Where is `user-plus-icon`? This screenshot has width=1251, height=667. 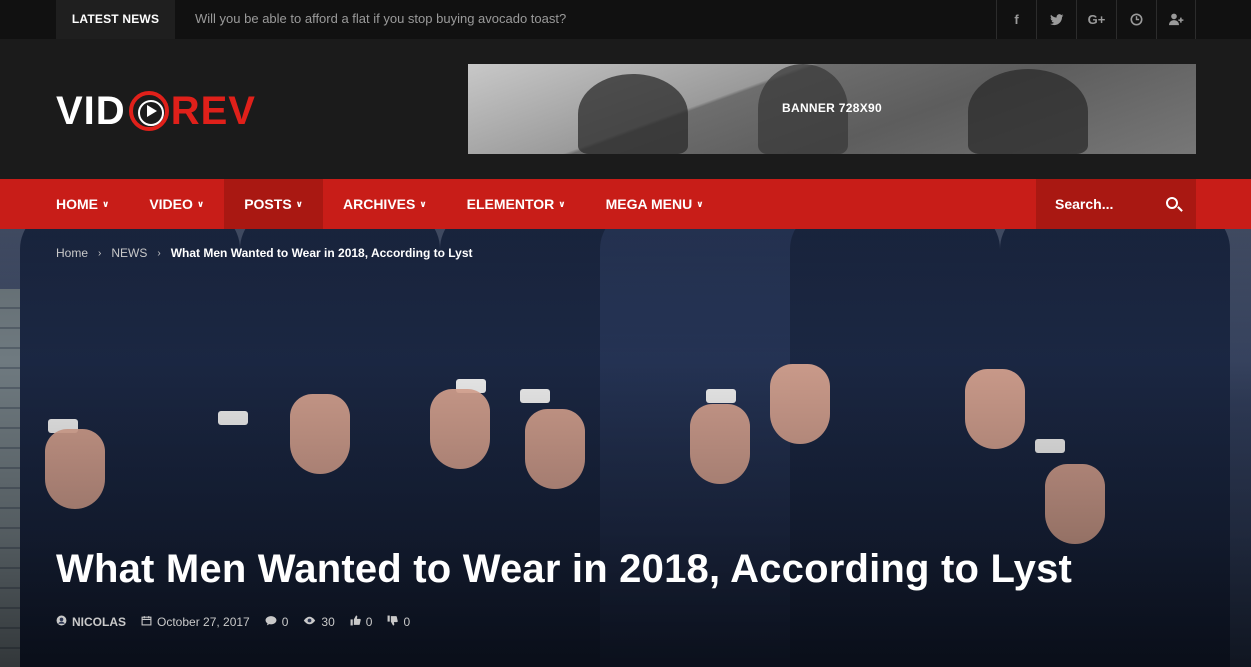 user-plus-icon is located at coordinates (1176, 19).